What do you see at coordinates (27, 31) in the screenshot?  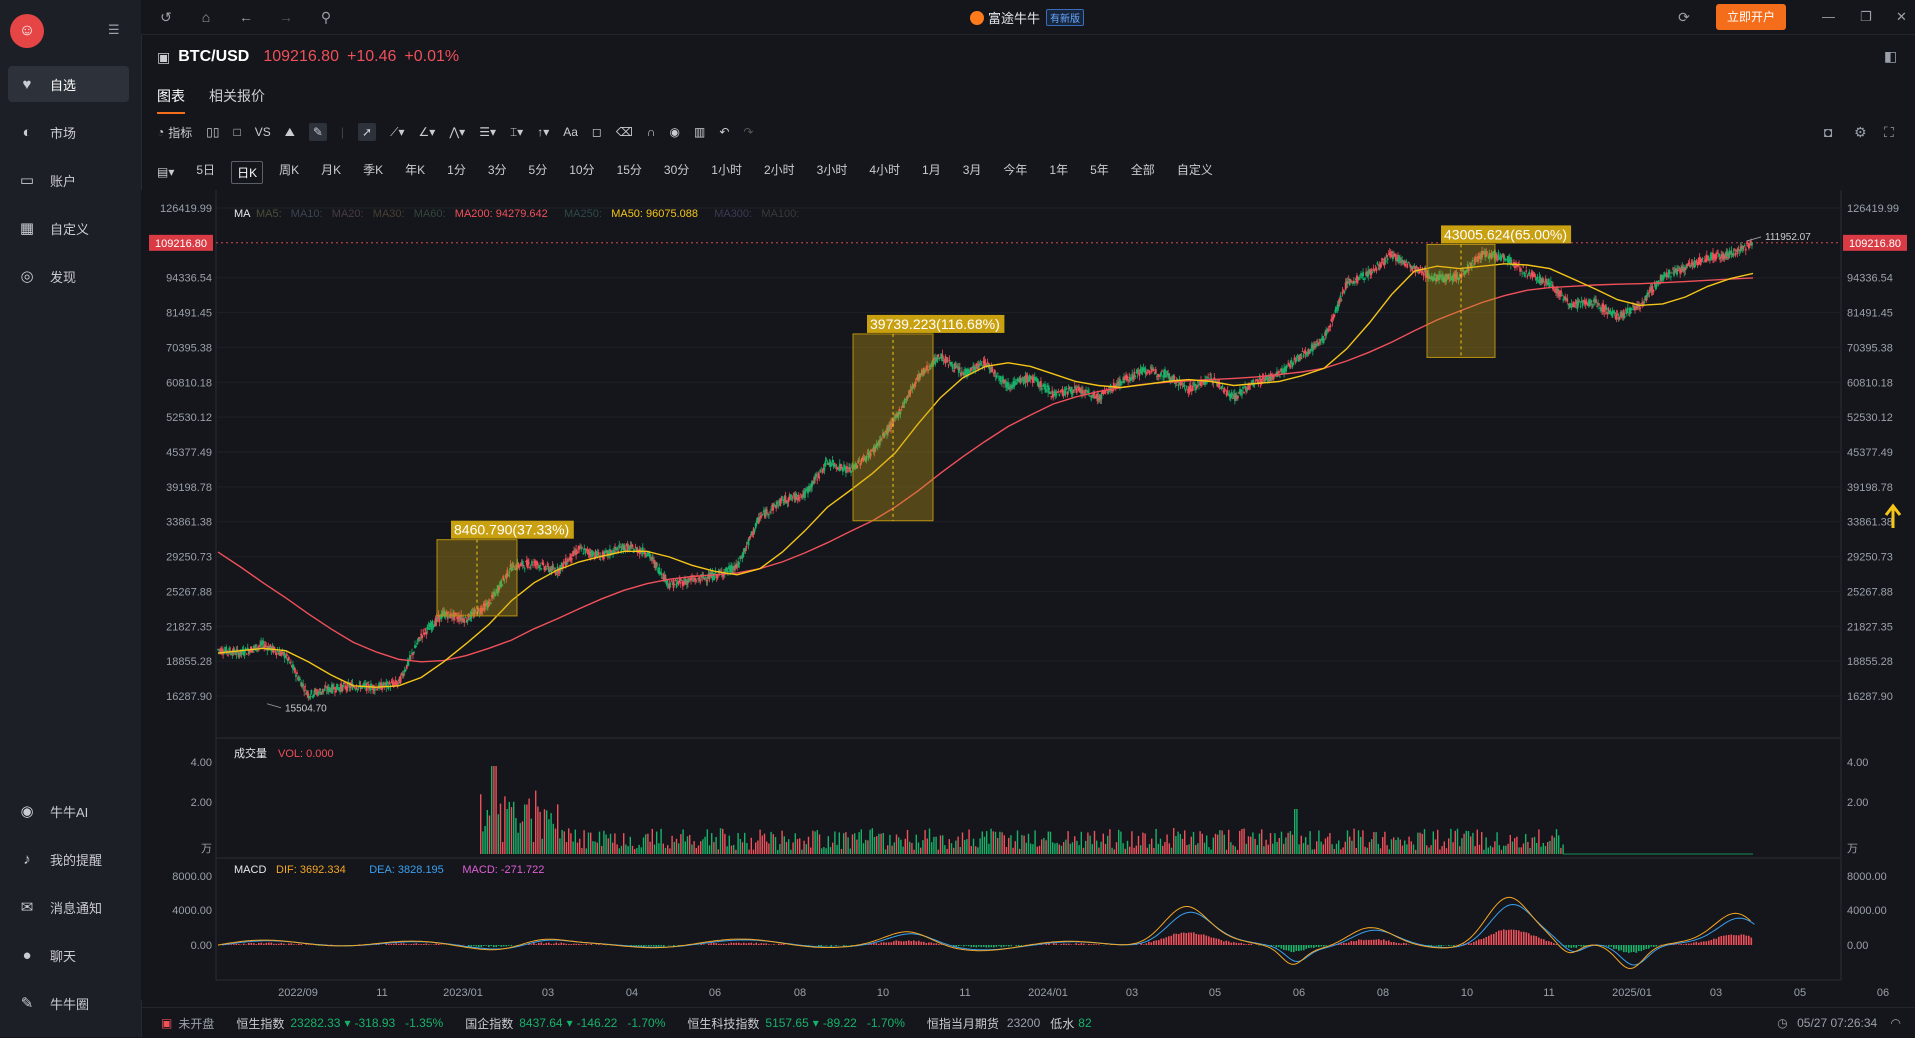 I see `avatar: ☺` at bounding box center [27, 31].